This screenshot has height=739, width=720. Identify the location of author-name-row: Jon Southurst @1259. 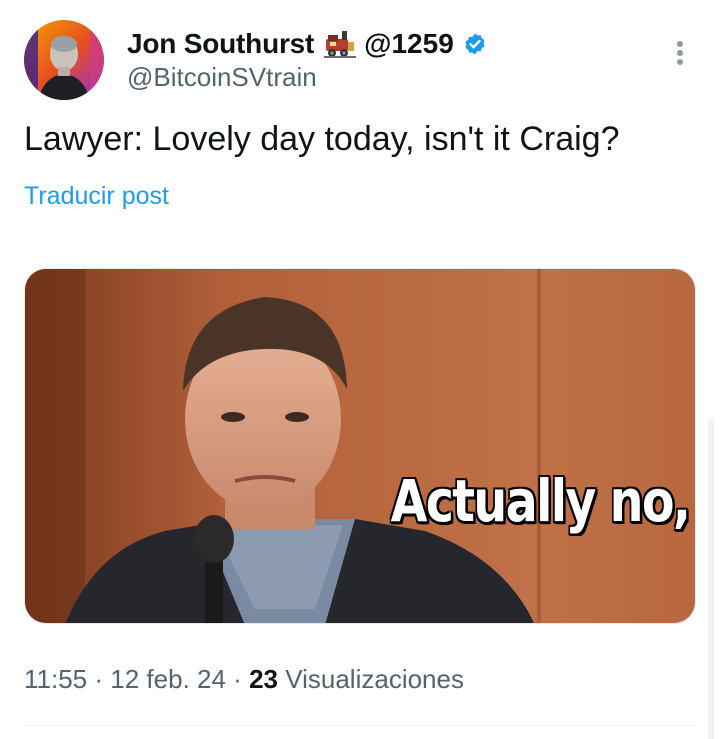
(307, 44).